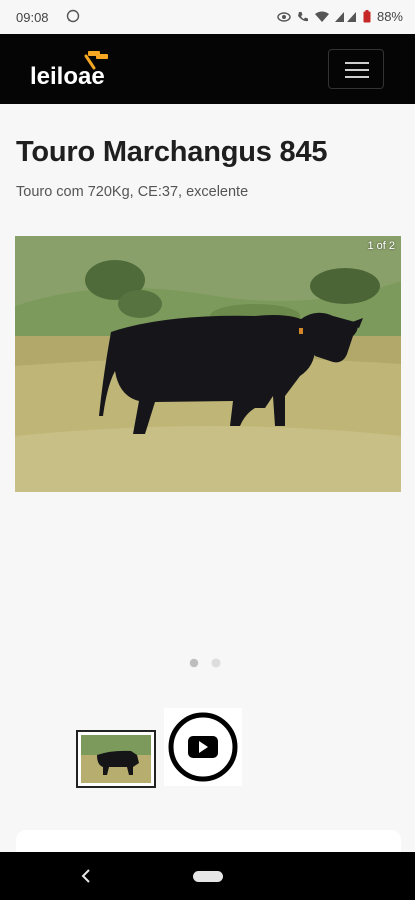 This screenshot has height=900, width=415. What do you see at coordinates (357, 63) in the screenshot?
I see `hamburger-icon` at bounding box center [357, 63].